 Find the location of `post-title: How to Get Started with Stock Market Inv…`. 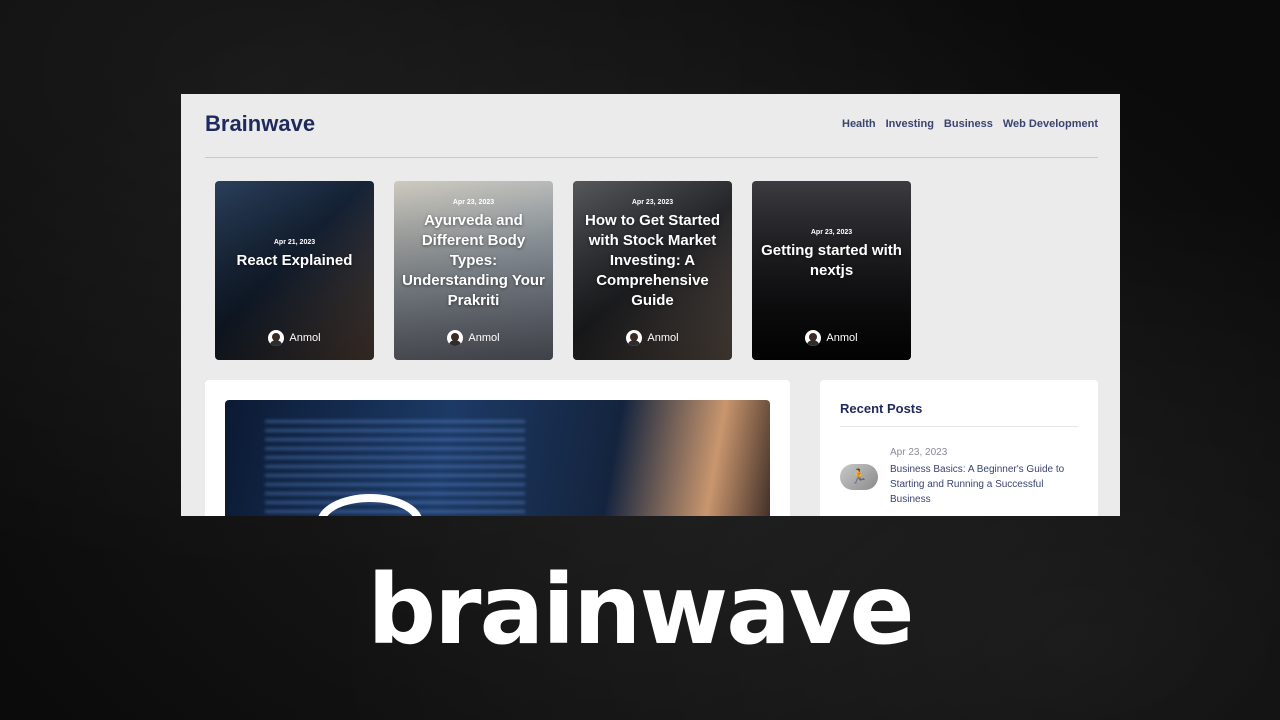

post-title: How to Get Started with Stock Market Inv… is located at coordinates (652, 260).